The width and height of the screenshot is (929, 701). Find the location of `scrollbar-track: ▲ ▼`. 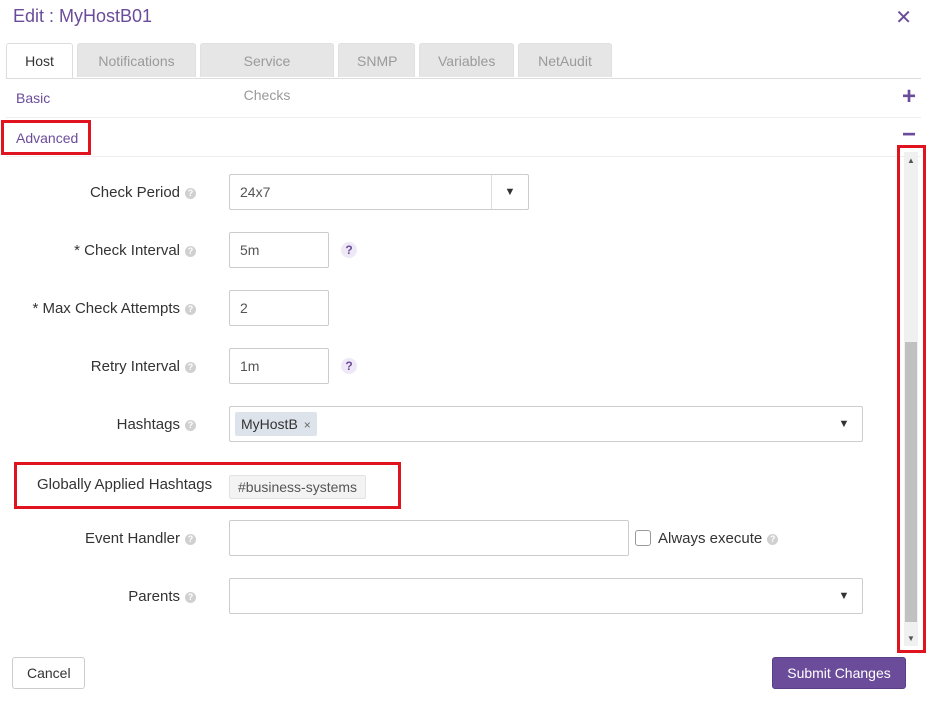

scrollbar-track: ▲ ▼ is located at coordinates (911, 399).